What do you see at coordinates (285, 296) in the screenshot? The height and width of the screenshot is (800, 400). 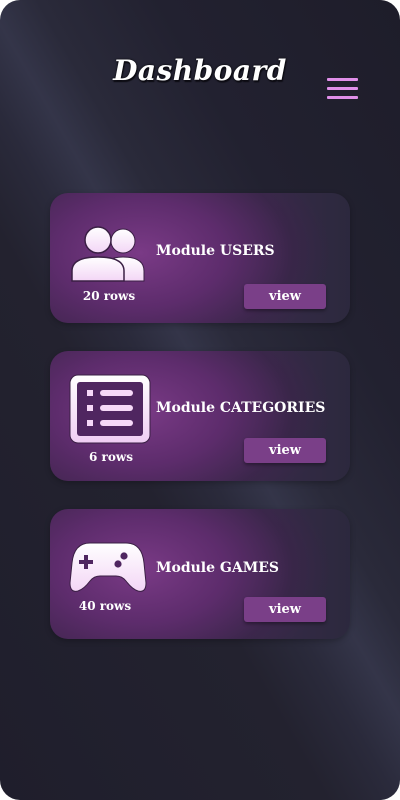 I see `view-users-button: view` at bounding box center [285, 296].